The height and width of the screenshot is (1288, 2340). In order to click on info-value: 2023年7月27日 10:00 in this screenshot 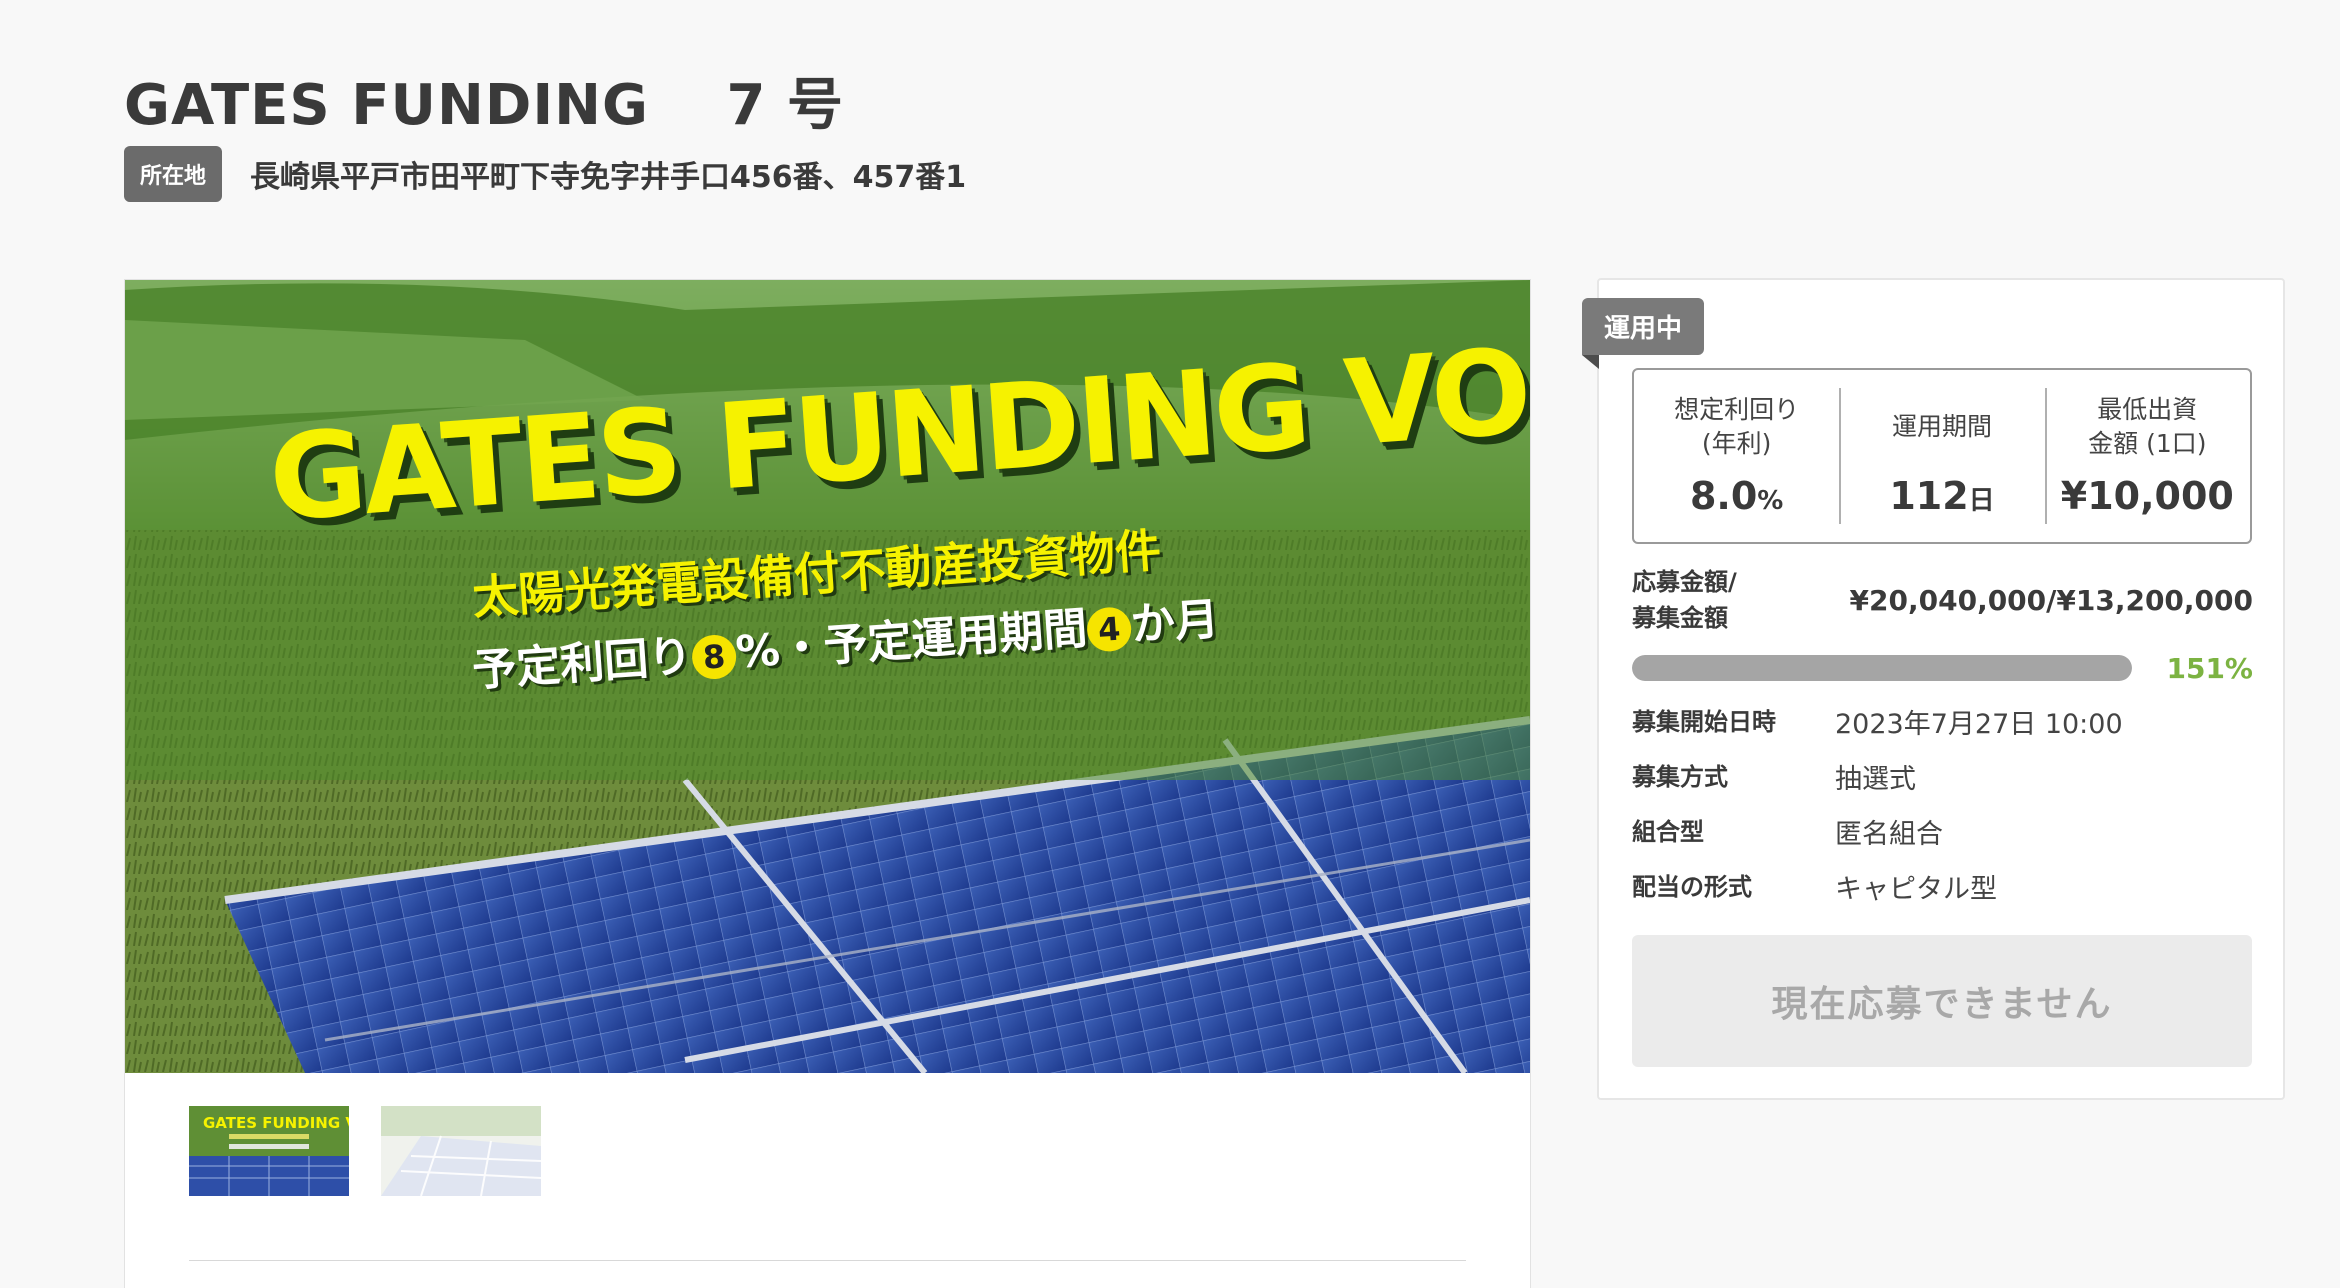, I will do `click(1979, 724)`.